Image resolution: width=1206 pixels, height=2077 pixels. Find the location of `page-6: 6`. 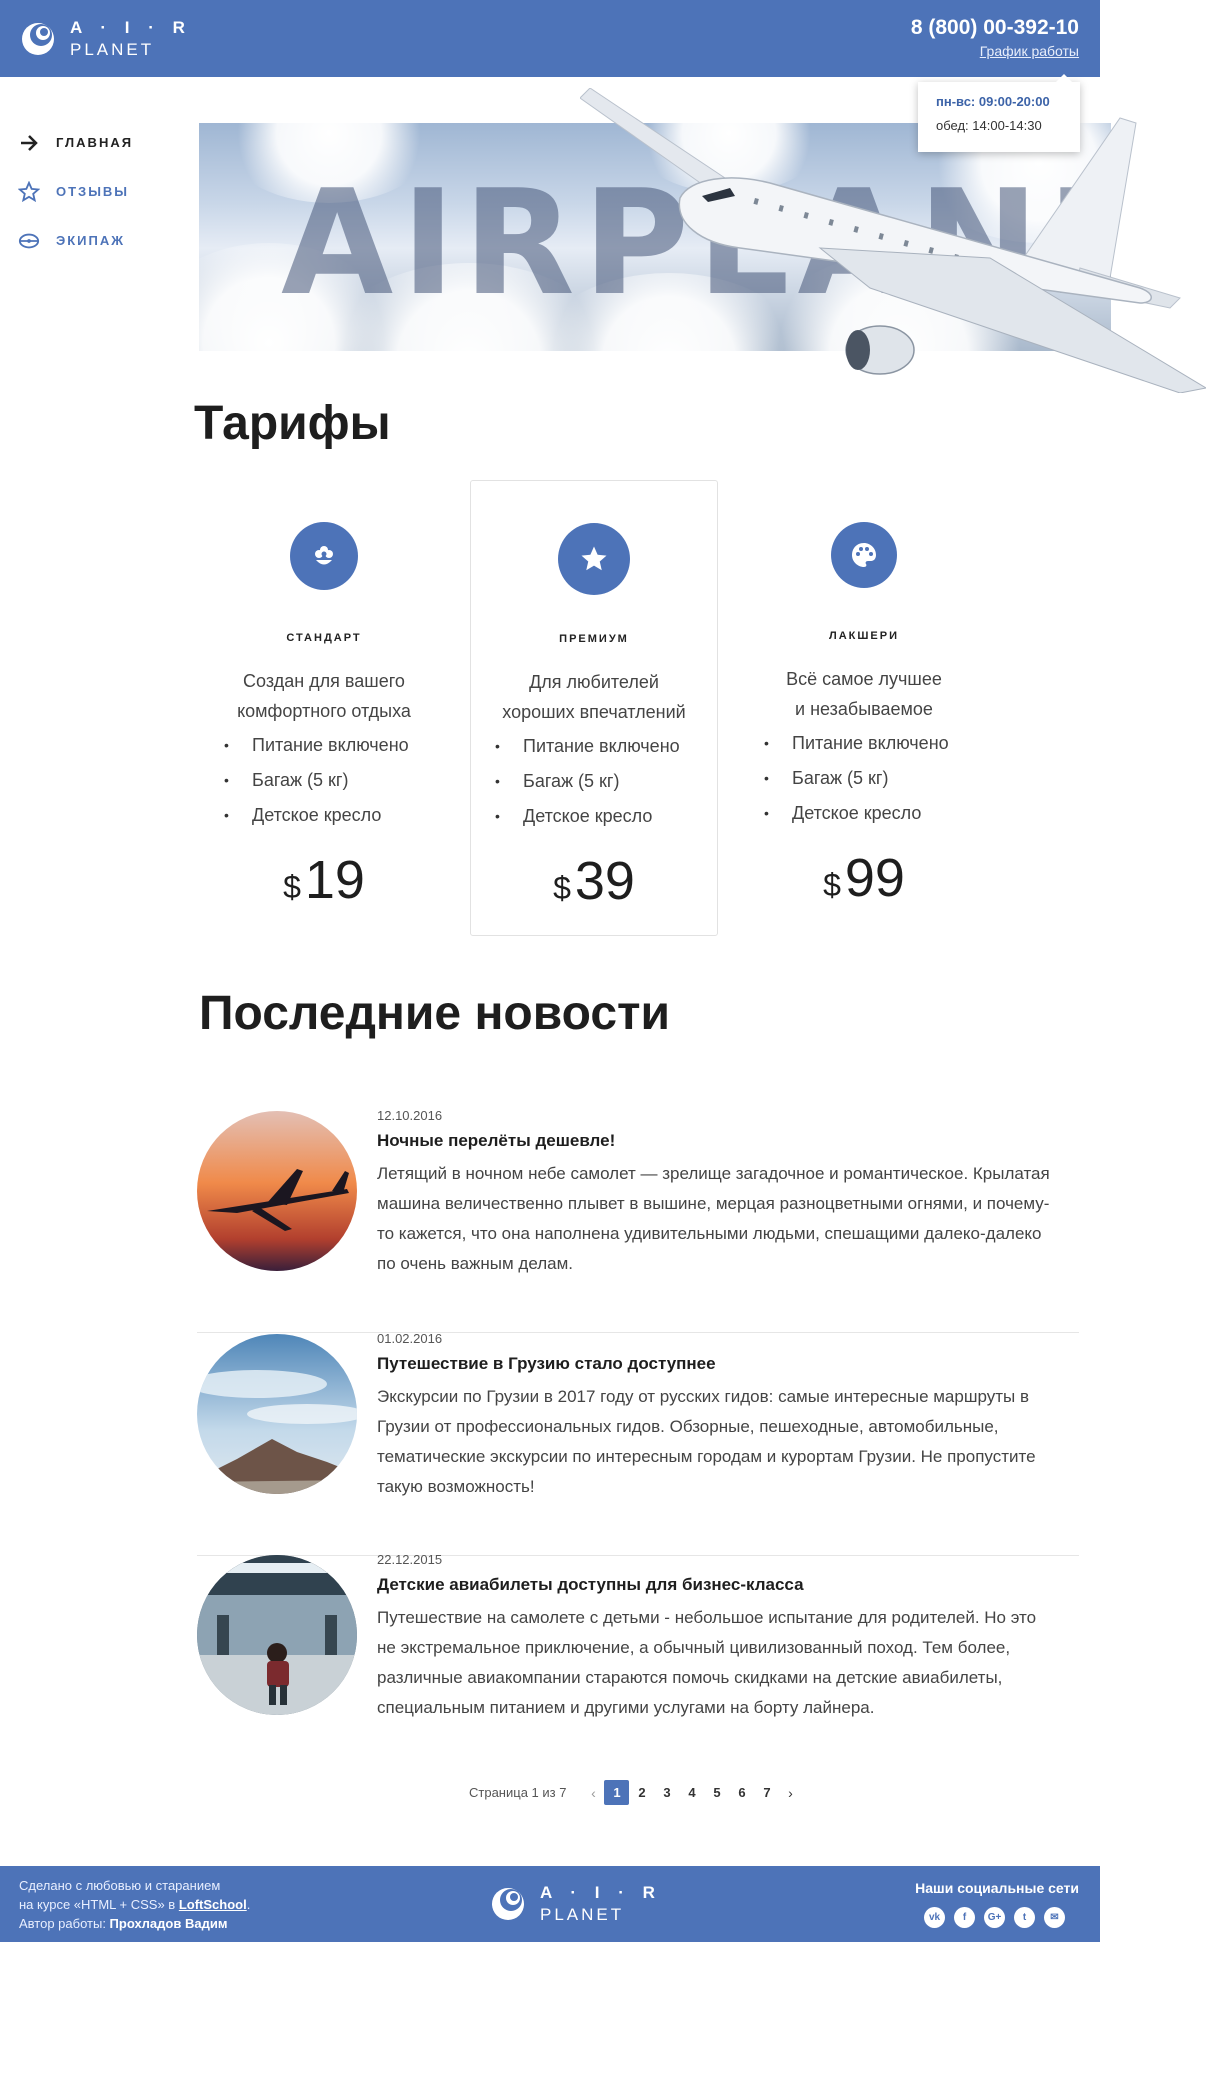

page-6: 6 is located at coordinates (741, 1792).